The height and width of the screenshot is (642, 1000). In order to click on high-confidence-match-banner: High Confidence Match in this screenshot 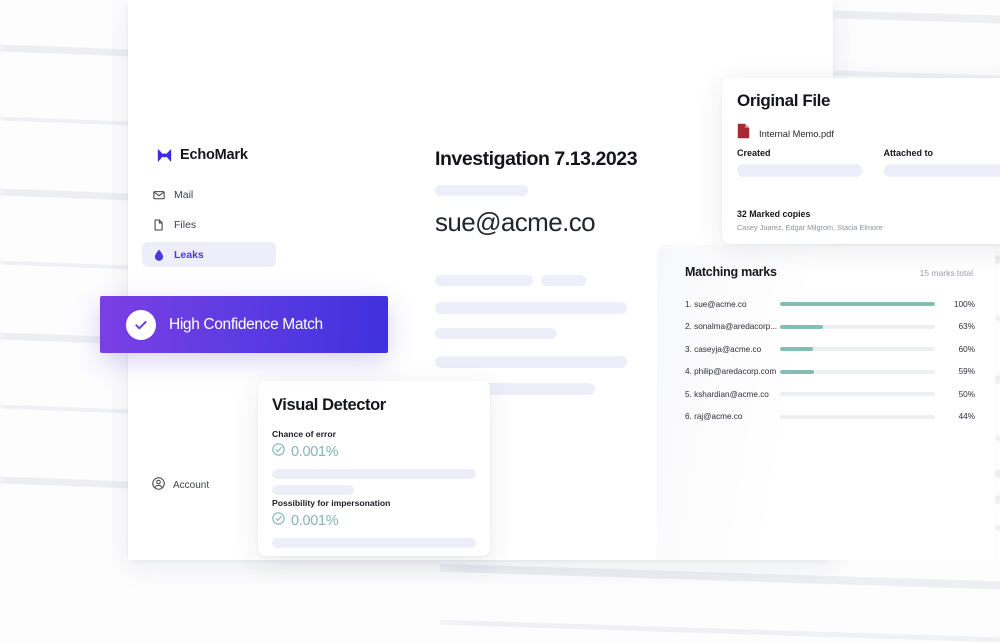, I will do `click(244, 324)`.